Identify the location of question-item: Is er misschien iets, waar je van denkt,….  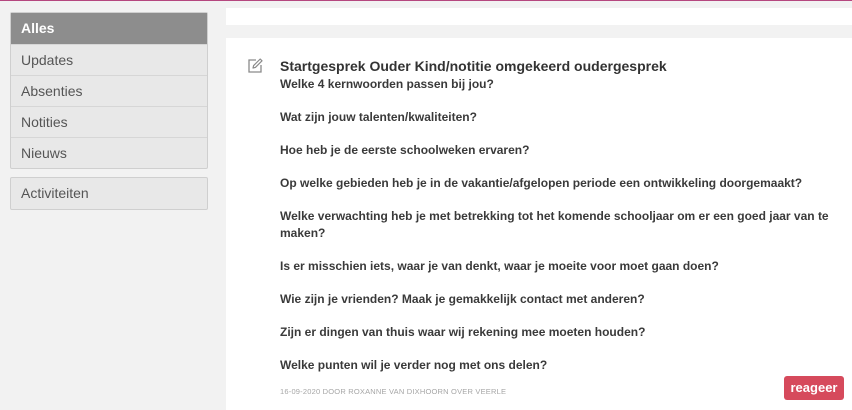
(499, 266).